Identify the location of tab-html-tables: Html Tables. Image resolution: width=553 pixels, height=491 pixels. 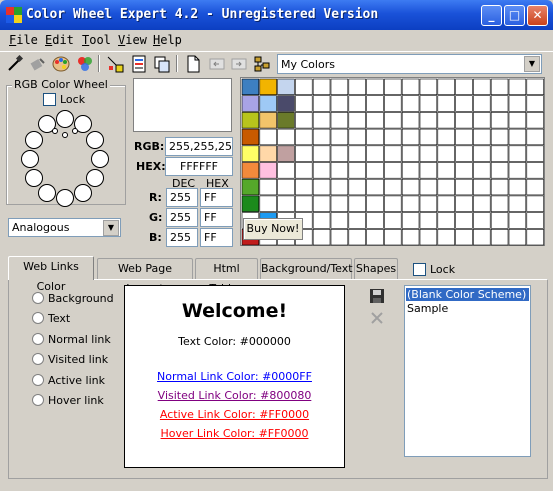
(226, 276).